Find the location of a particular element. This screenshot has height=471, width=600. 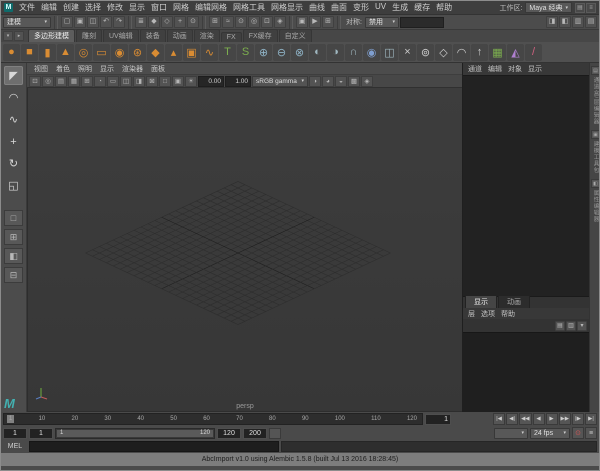

shelf-mirror: ◫ is located at coordinates (389, 52).